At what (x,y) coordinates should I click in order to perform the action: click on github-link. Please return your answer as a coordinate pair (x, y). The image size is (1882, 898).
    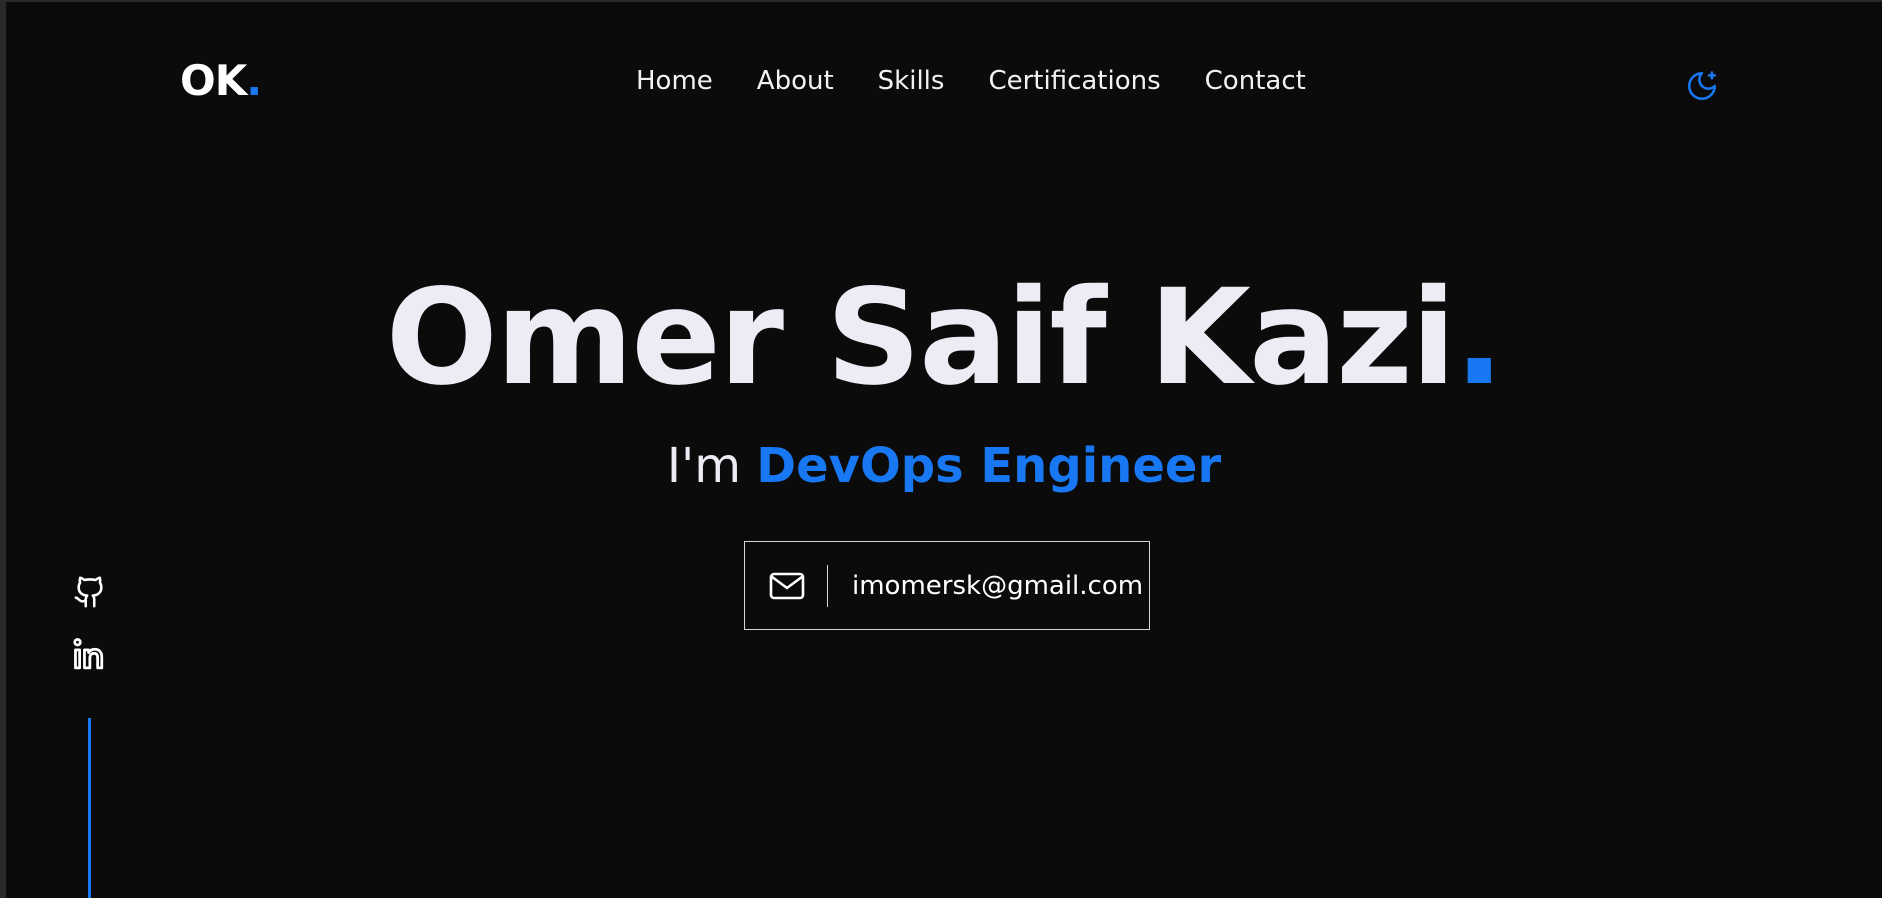
    Looking at the image, I should click on (90, 592).